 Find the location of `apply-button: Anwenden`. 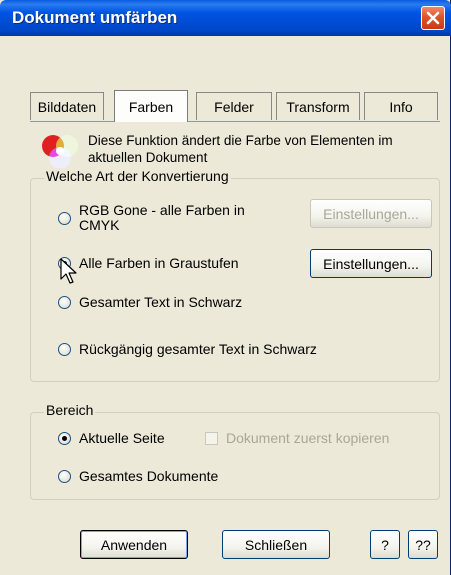

apply-button: Anwenden is located at coordinates (134, 544).